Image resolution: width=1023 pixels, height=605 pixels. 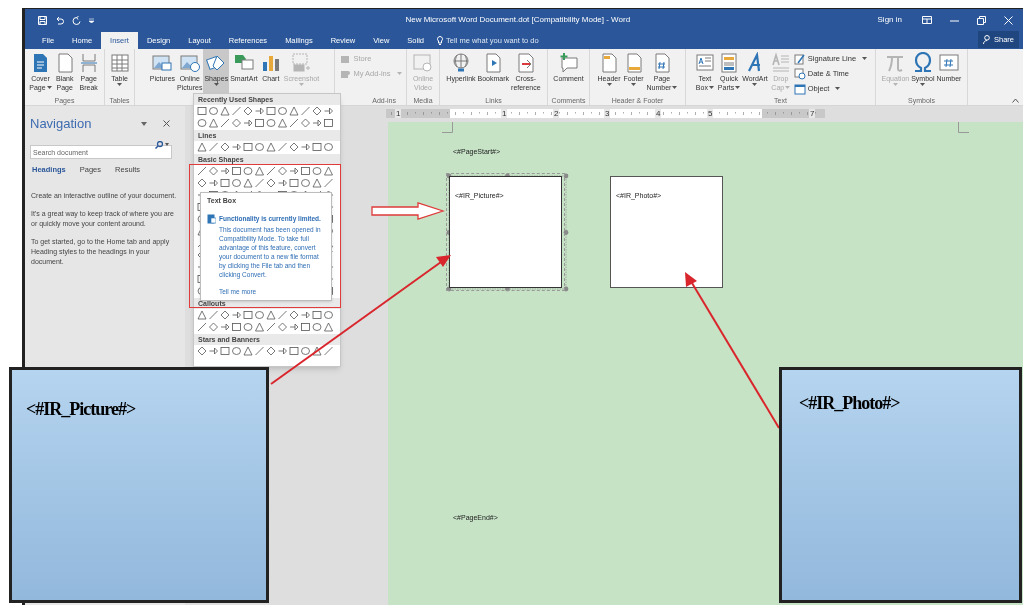 What do you see at coordinates (61, 124) in the screenshot?
I see `pane-title: Navigation` at bounding box center [61, 124].